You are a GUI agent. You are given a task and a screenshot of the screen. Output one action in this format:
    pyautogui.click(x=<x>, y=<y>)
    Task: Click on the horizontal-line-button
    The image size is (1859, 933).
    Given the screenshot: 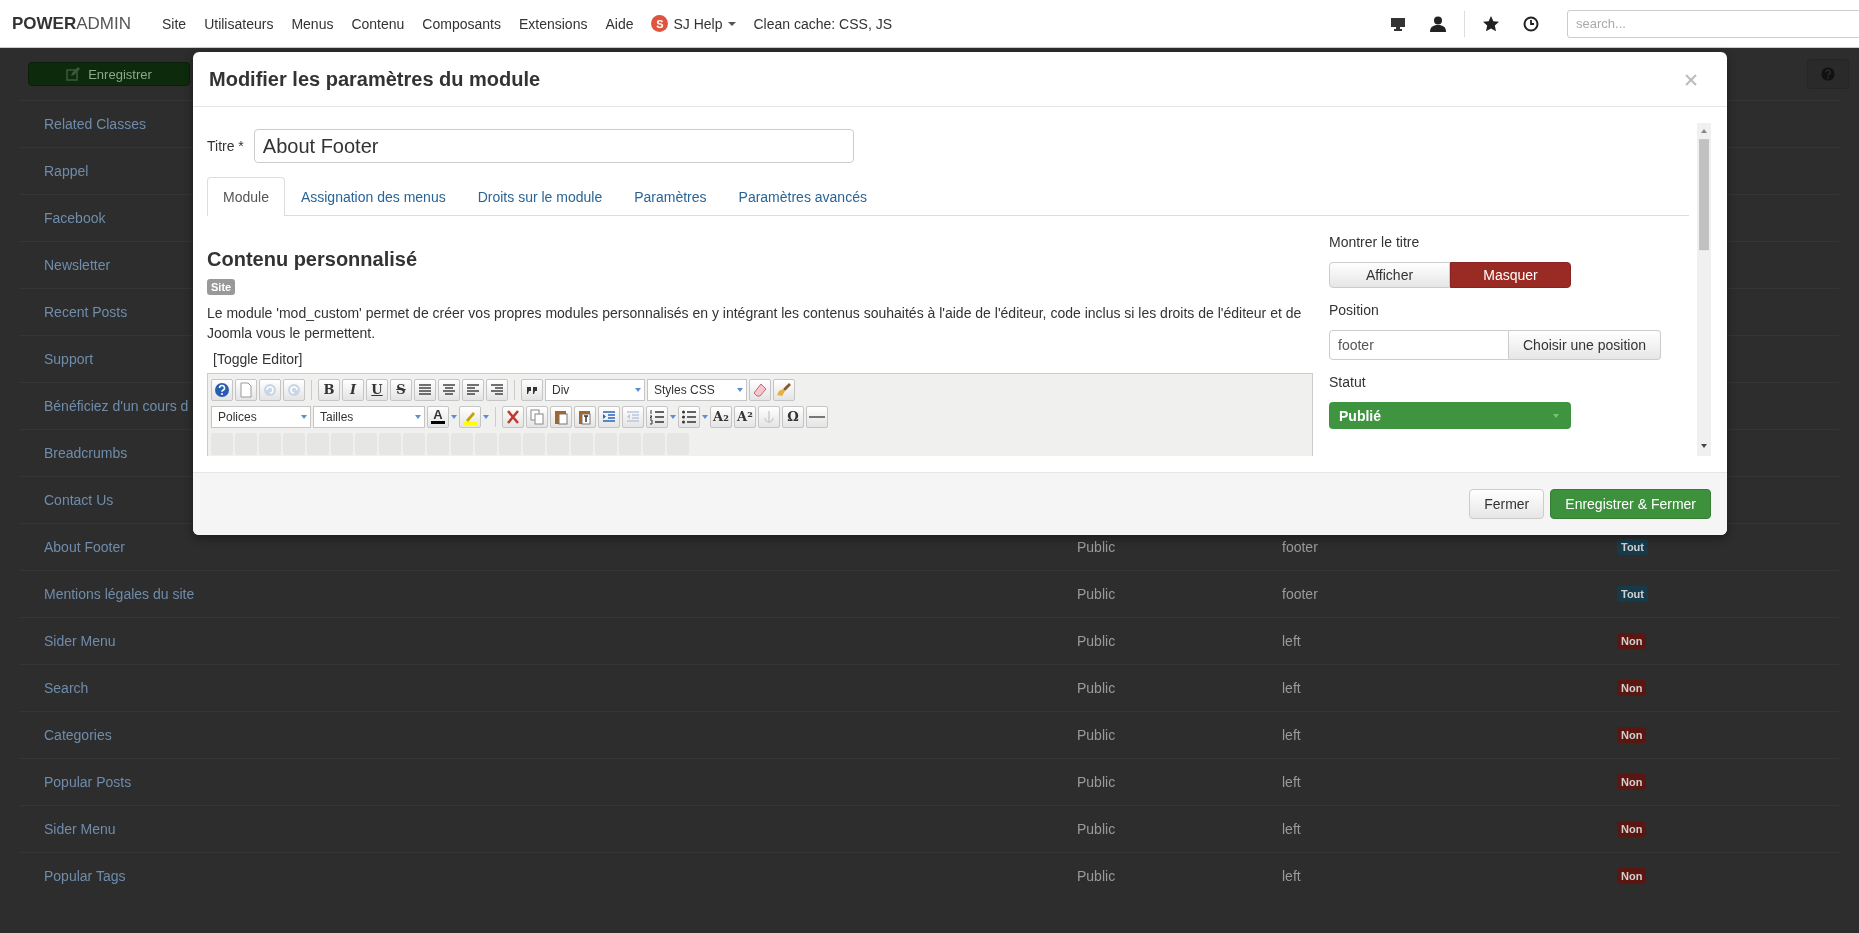 What is the action you would take?
    pyautogui.click(x=817, y=416)
    